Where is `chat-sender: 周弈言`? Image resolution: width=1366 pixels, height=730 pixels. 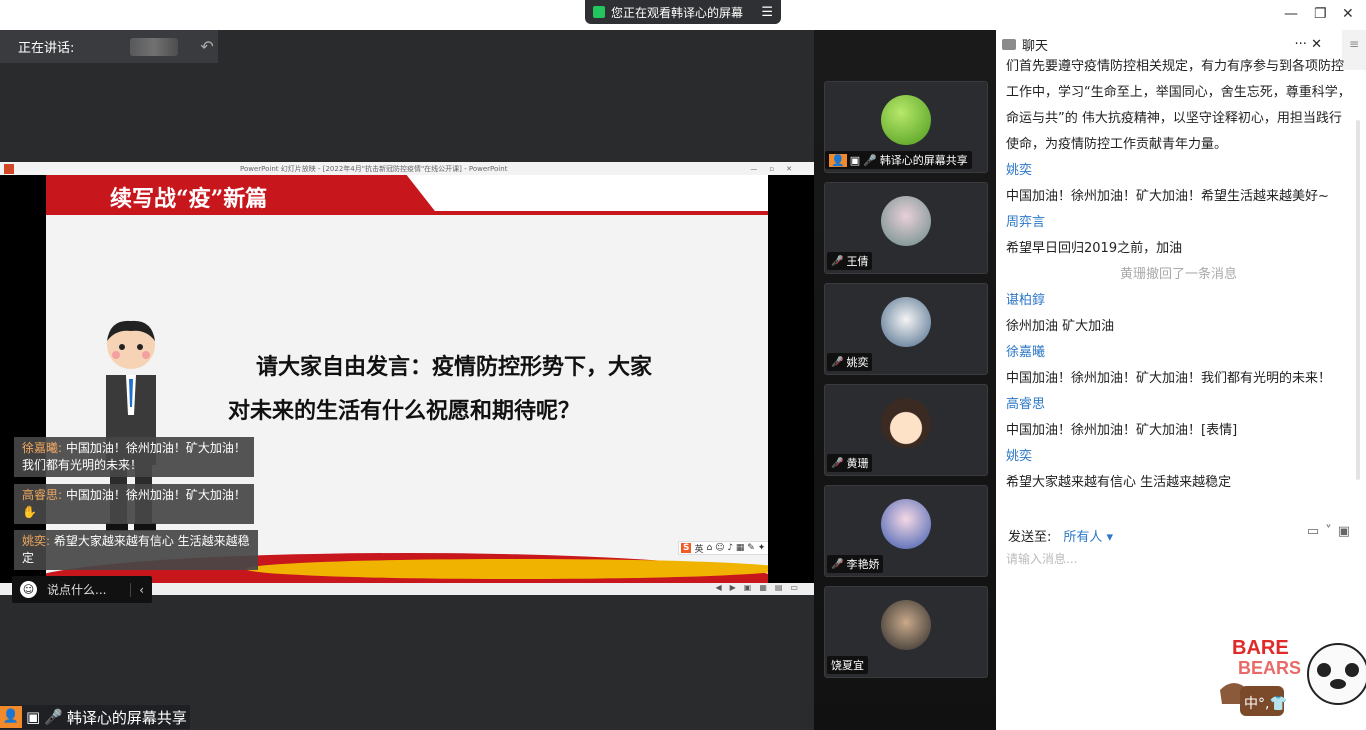
chat-sender: 周弈言 is located at coordinates (1026, 222).